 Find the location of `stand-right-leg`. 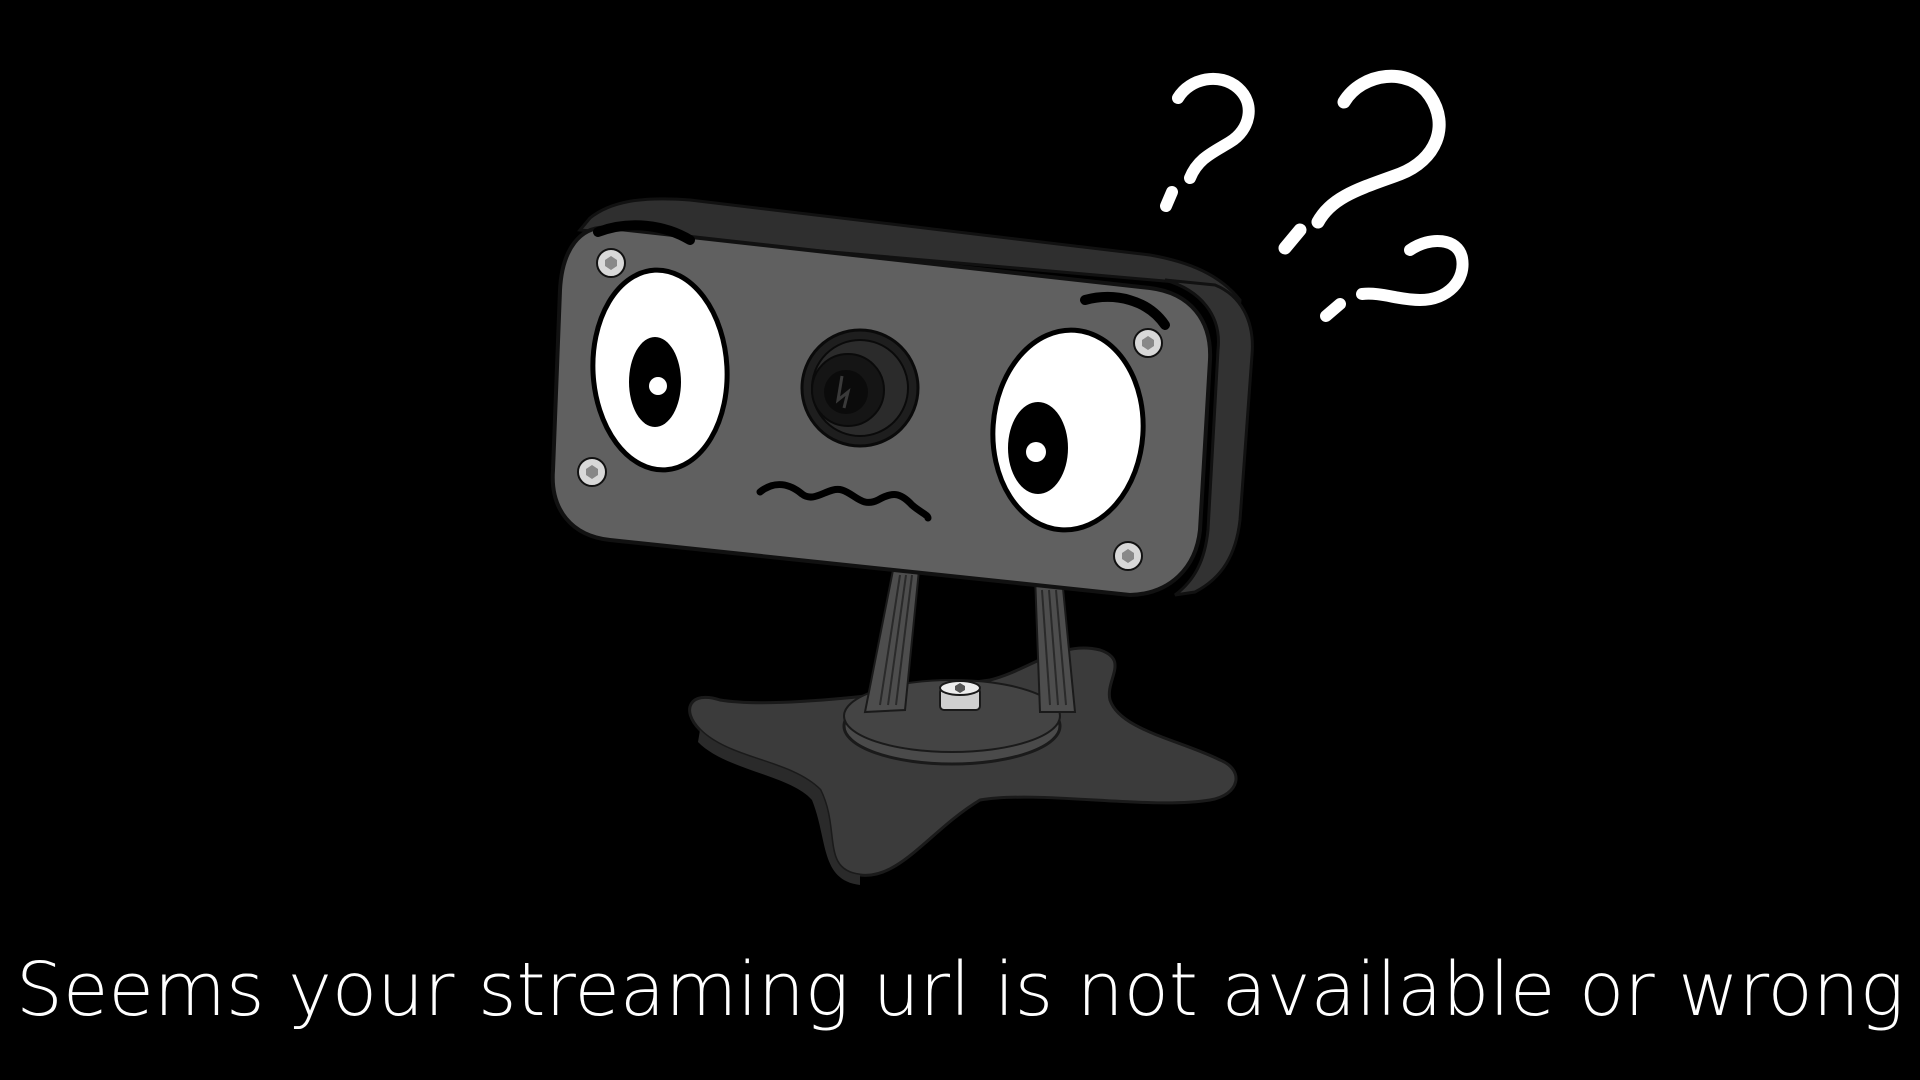

stand-right-leg is located at coordinates (1055, 643).